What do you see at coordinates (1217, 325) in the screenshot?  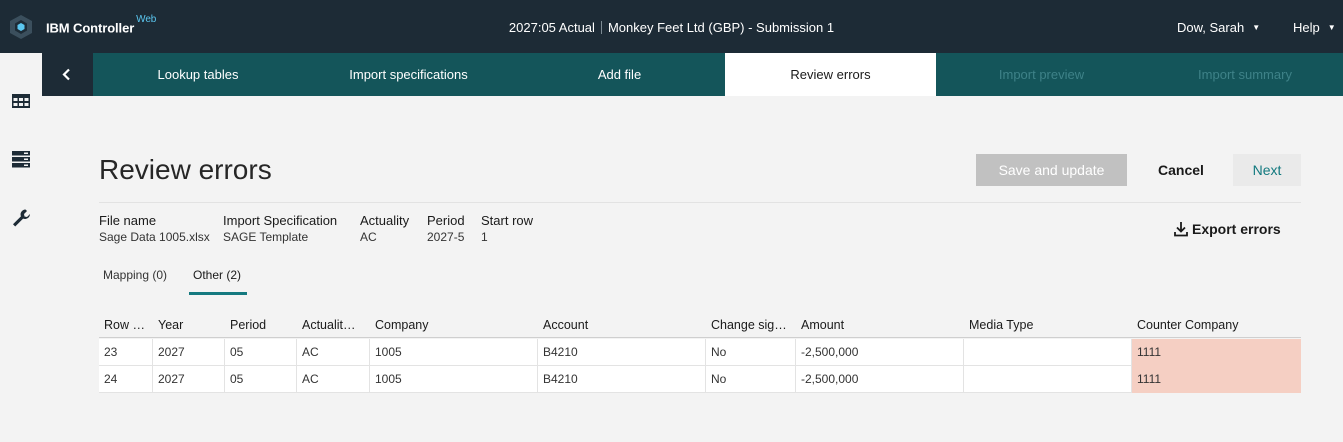 I see `column-header-counter-company: Counter Company` at bounding box center [1217, 325].